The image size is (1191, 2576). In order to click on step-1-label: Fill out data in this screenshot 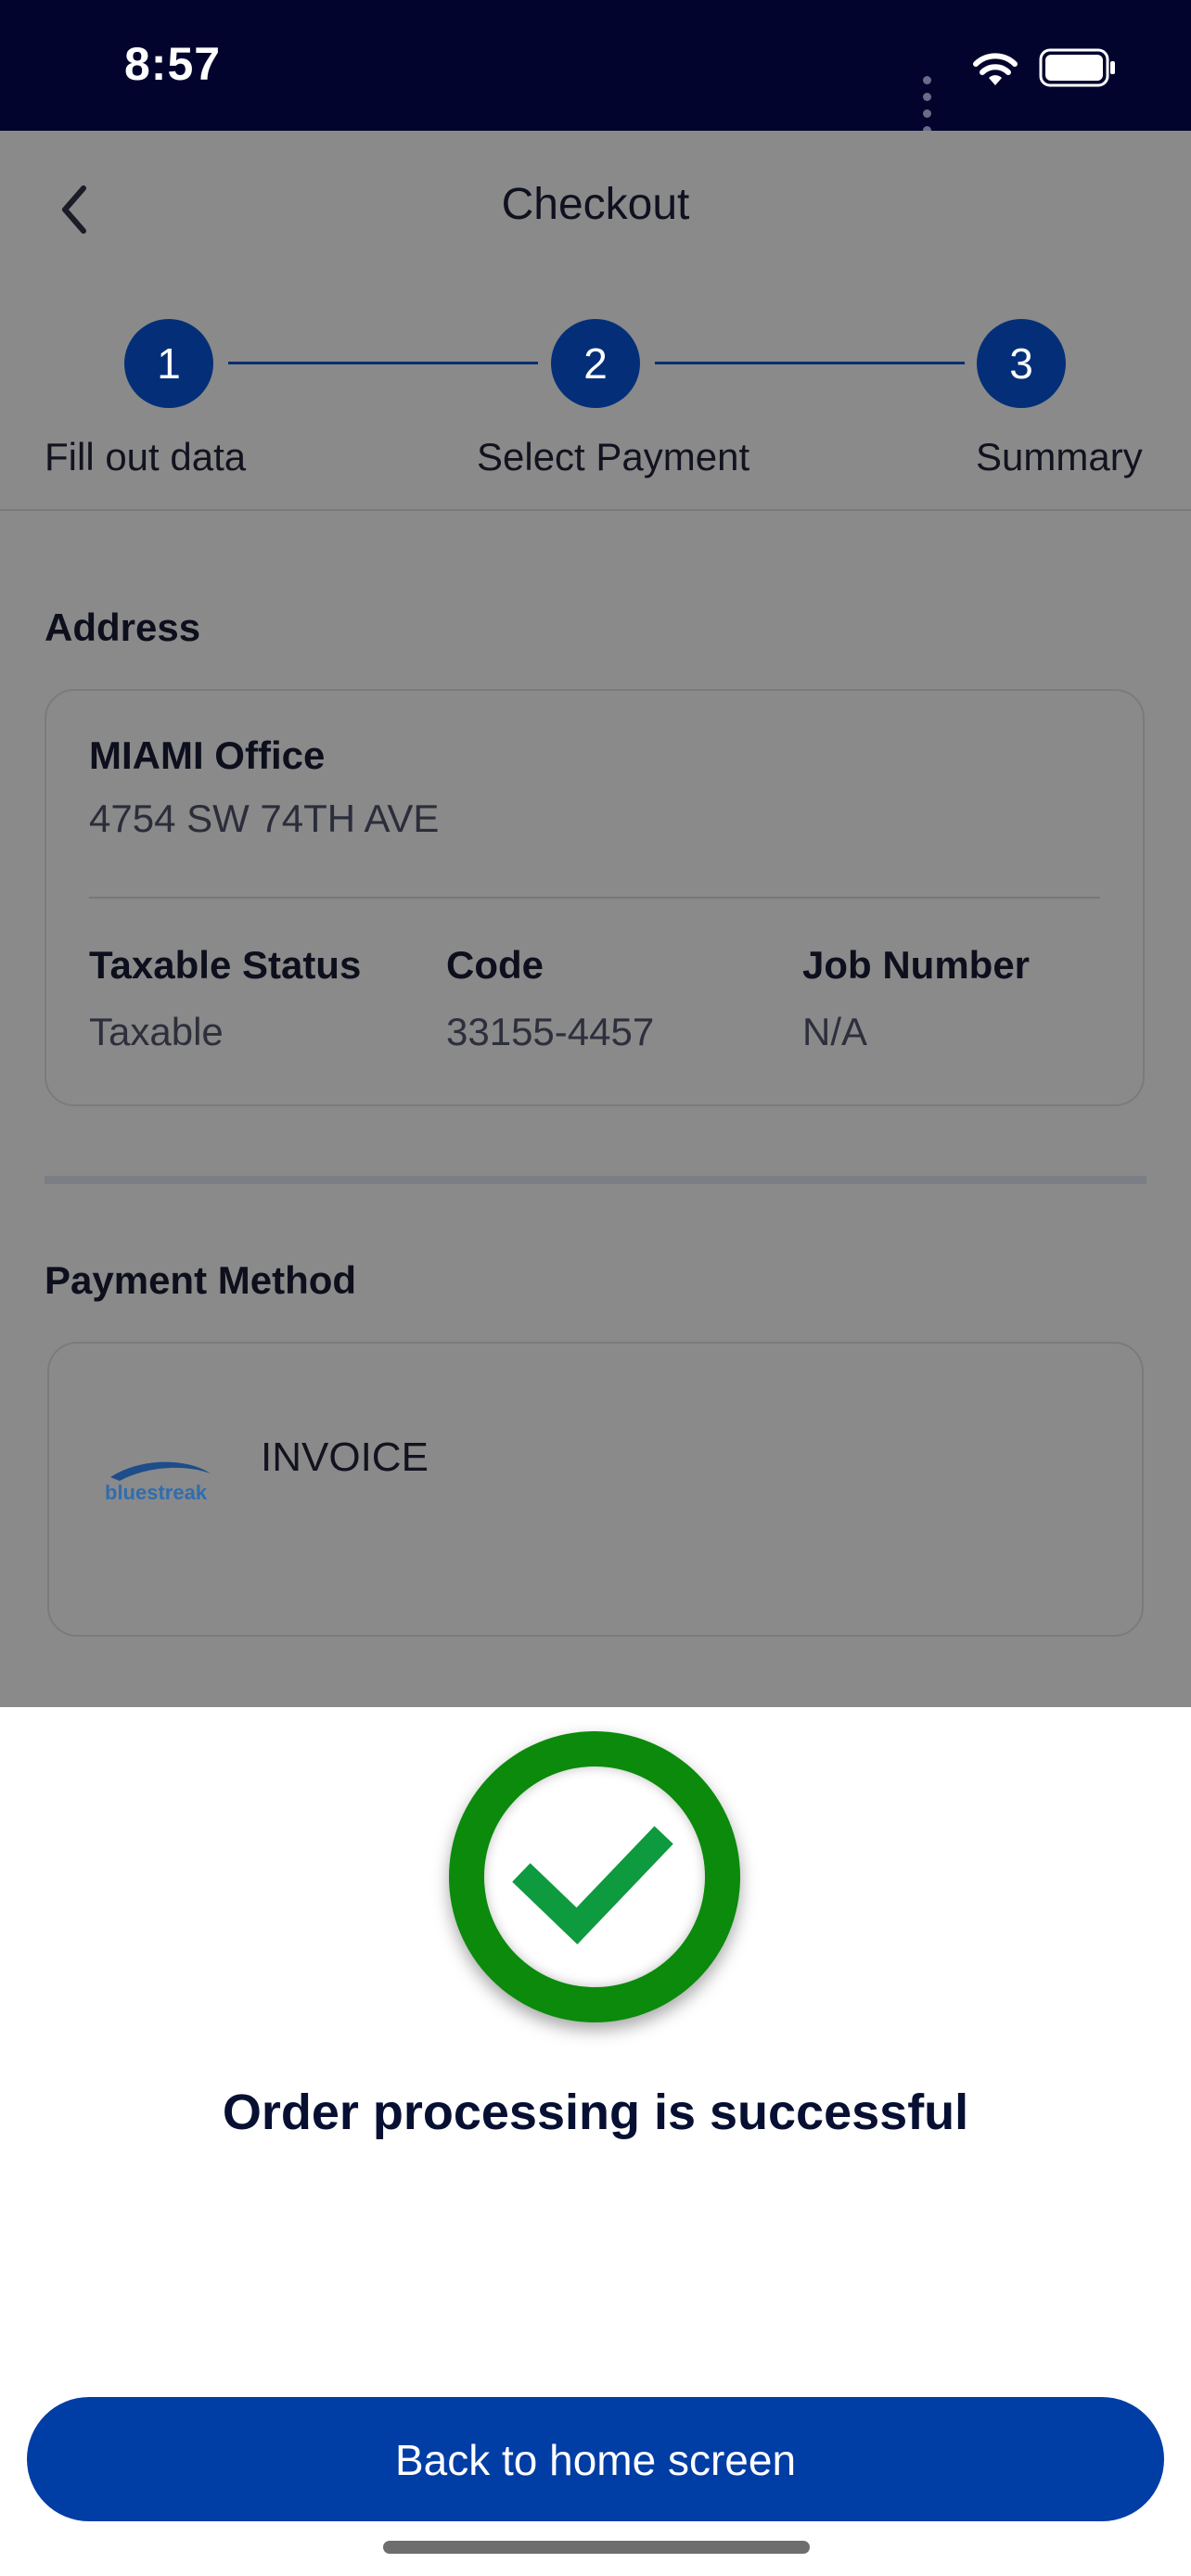, I will do `click(146, 457)`.